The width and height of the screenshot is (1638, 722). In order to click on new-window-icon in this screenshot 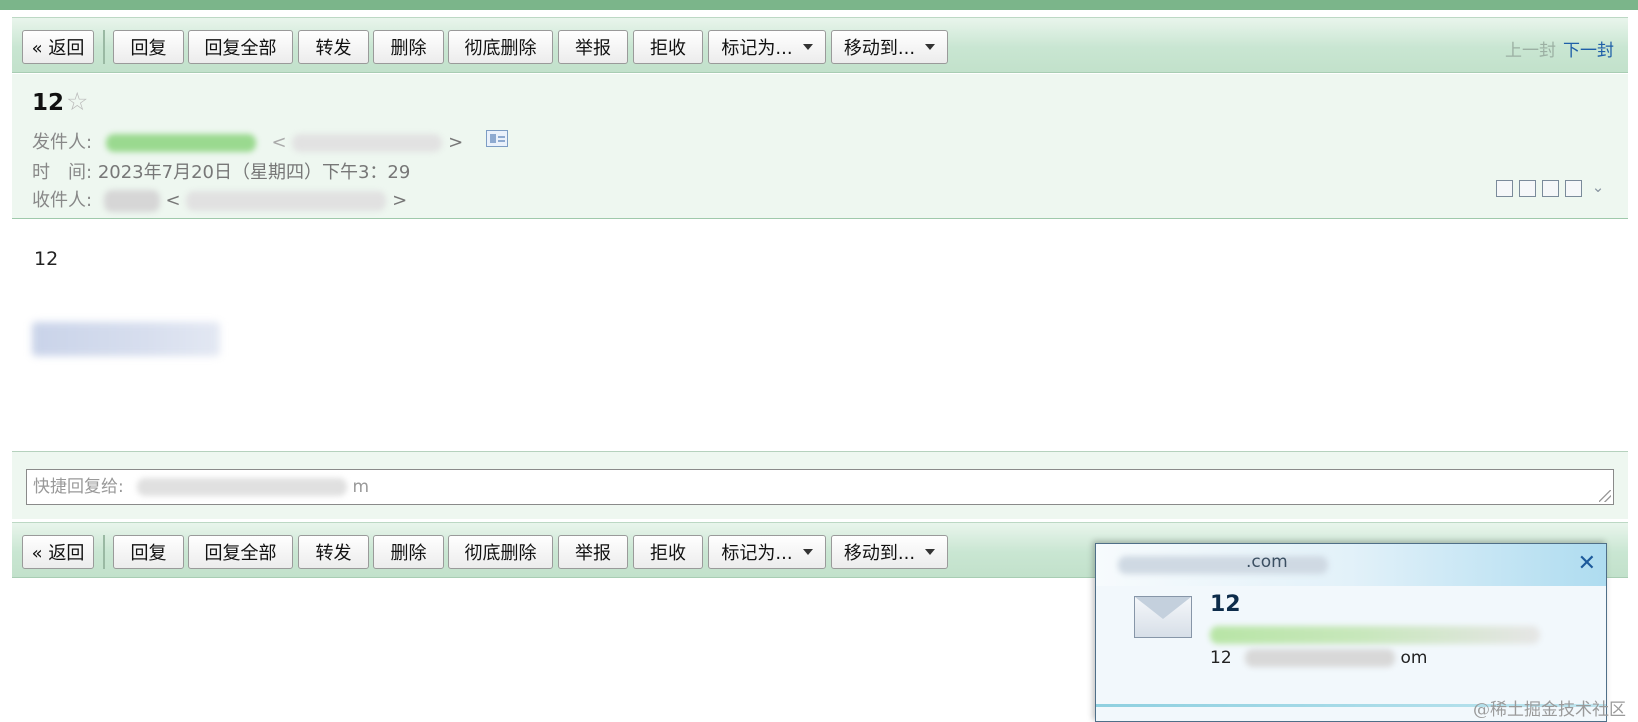, I will do `click(1504, 188)`.